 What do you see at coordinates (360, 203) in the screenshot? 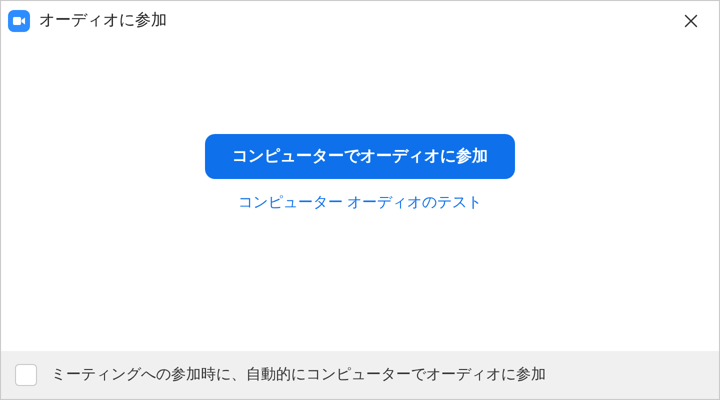
I see `test-audio-link: コンピューター オーディオのテスト` at bounding box center [360, 203].